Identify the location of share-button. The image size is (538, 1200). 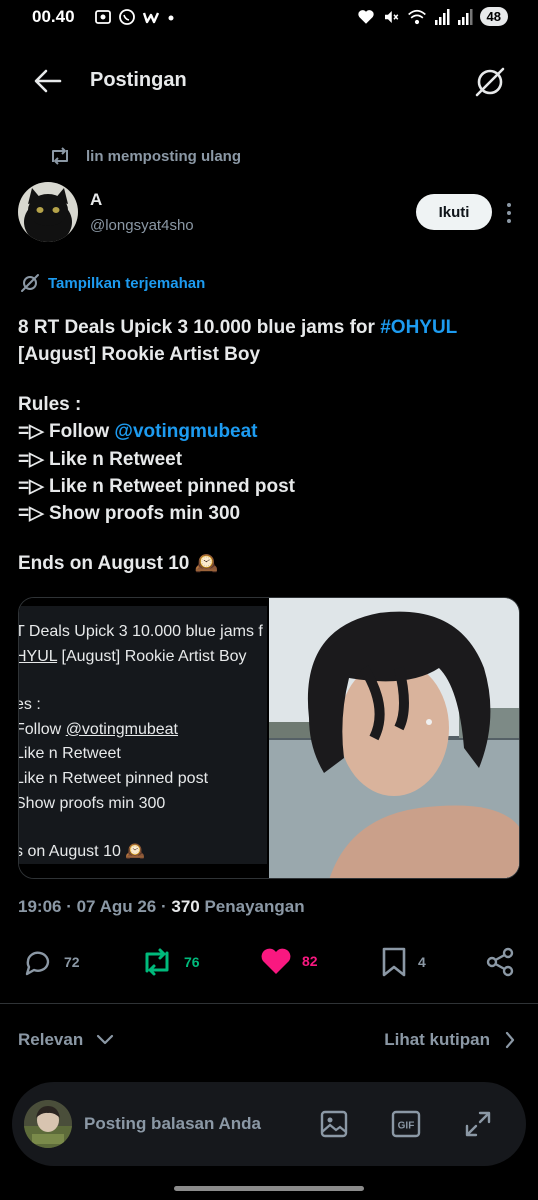
(500, 962).